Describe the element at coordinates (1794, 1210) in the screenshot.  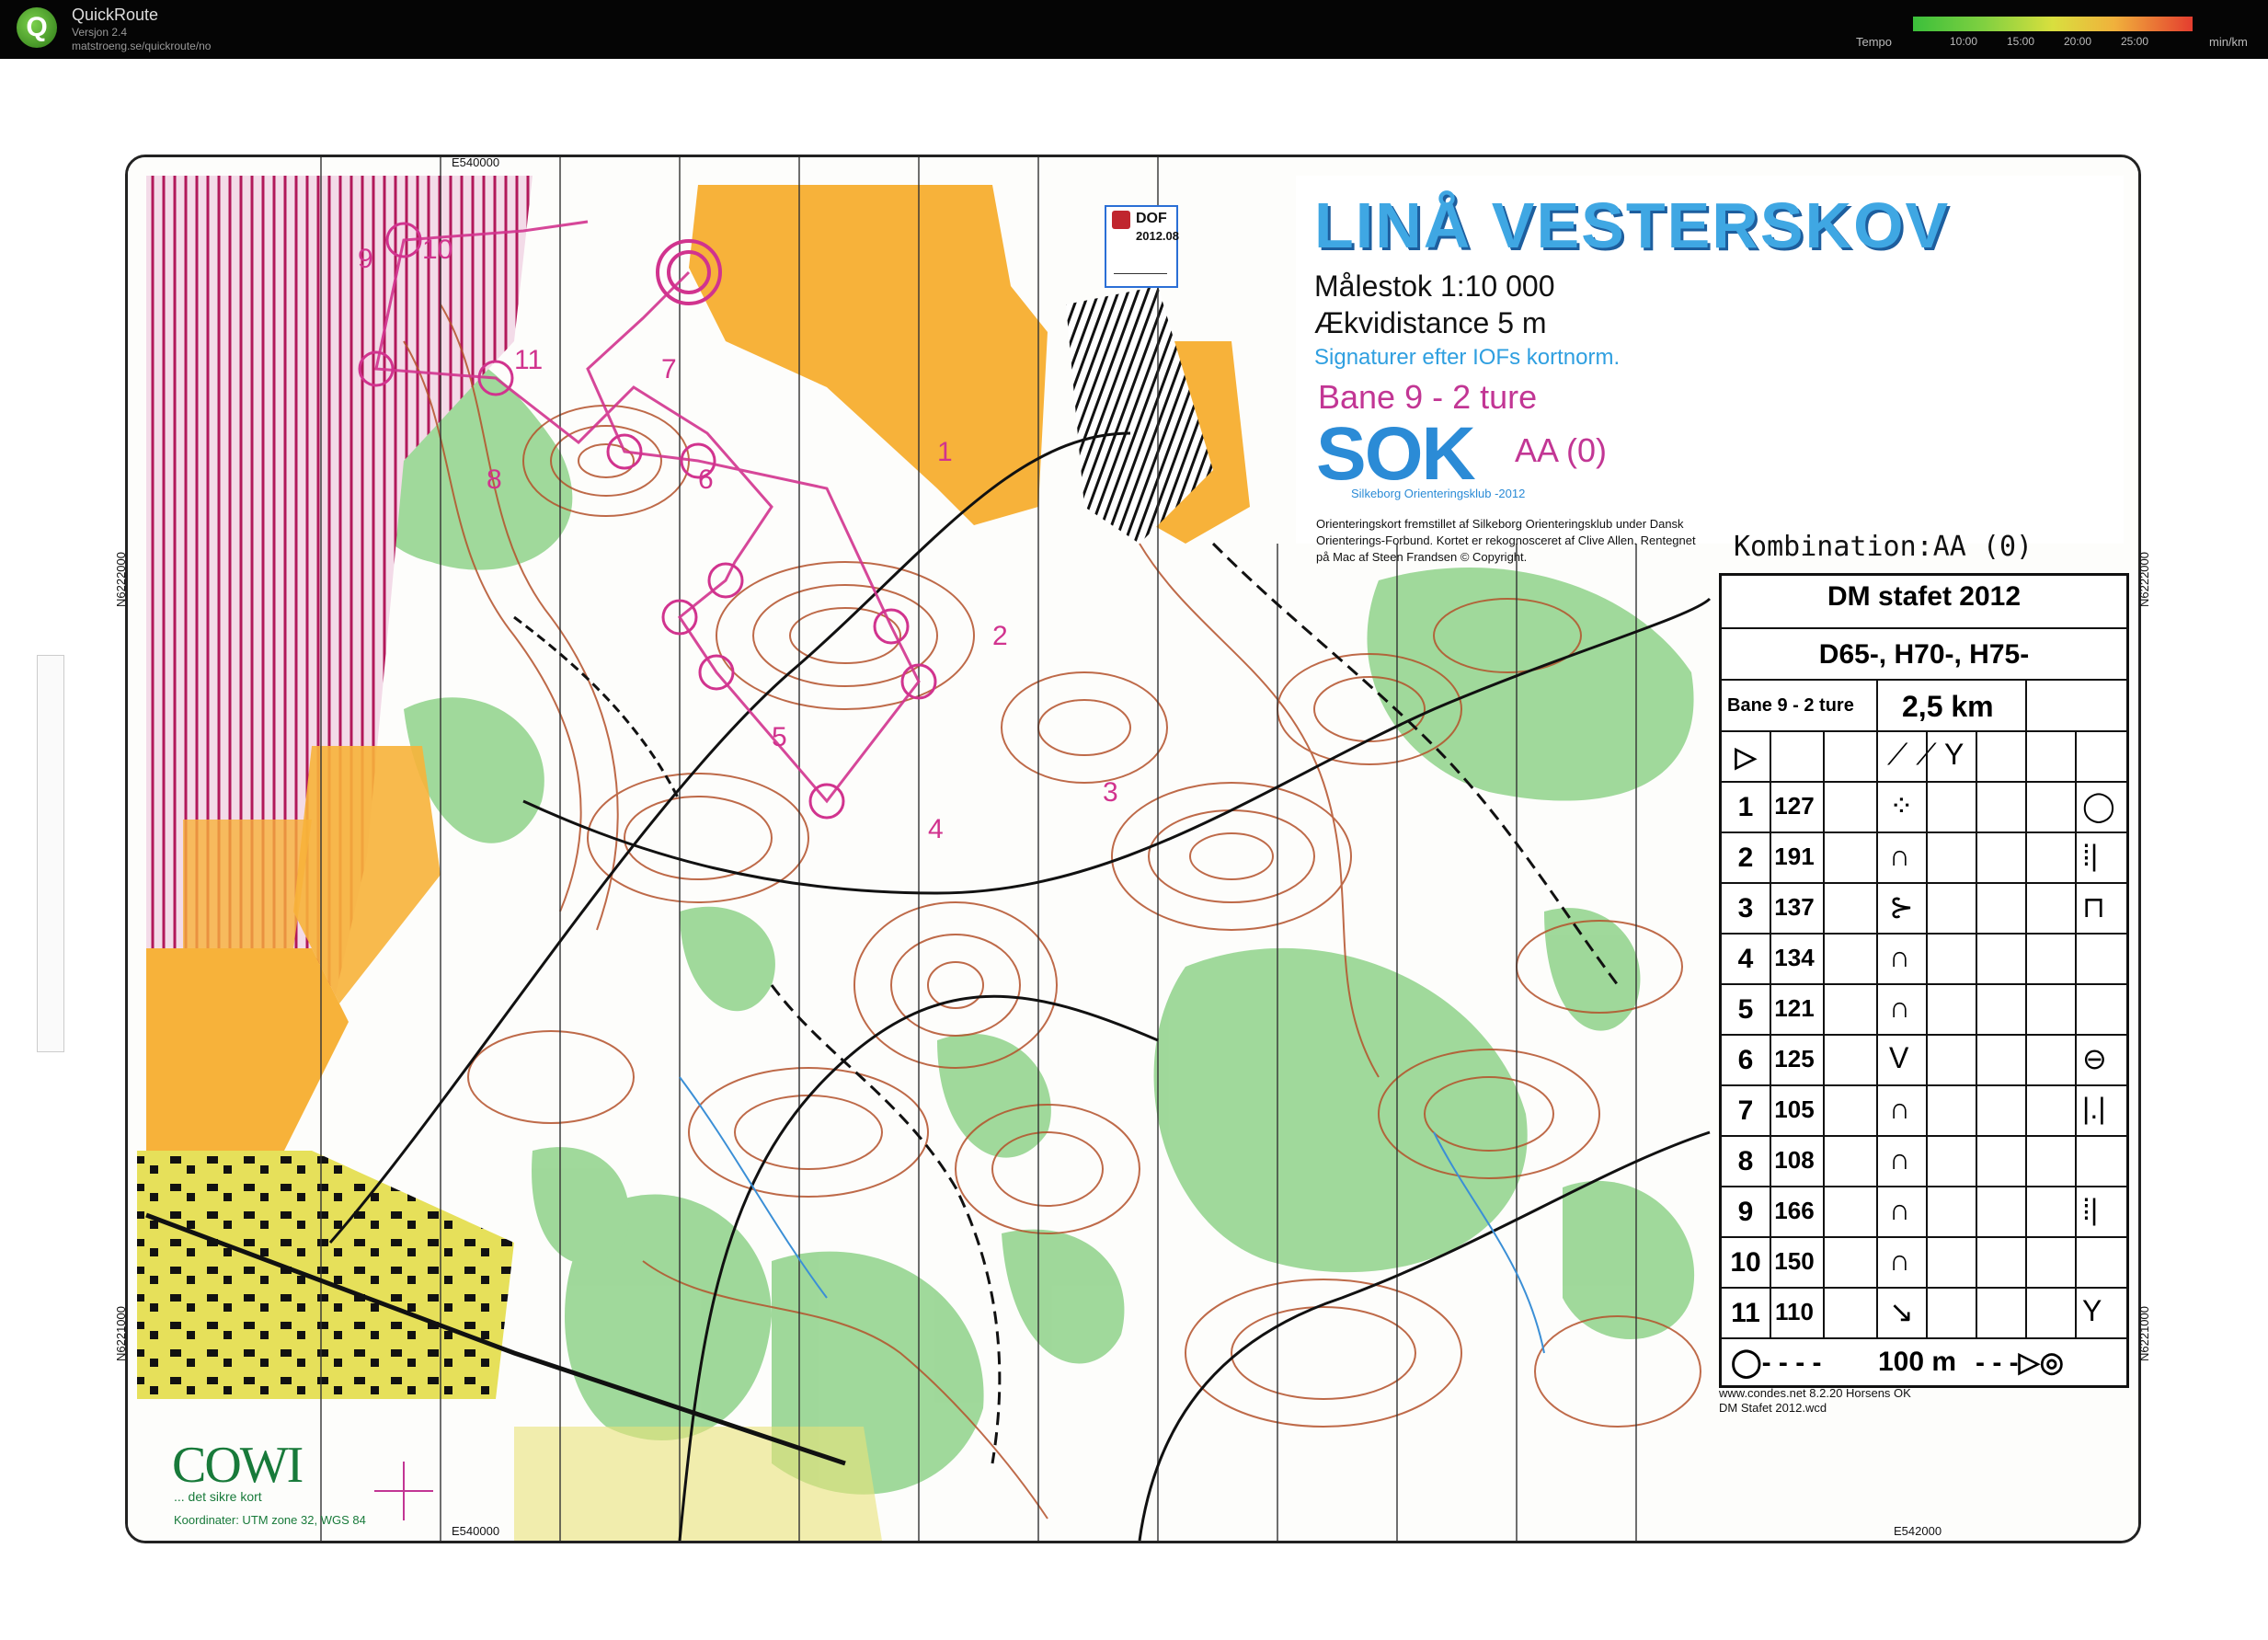
I see `control-code: 166` at that location.